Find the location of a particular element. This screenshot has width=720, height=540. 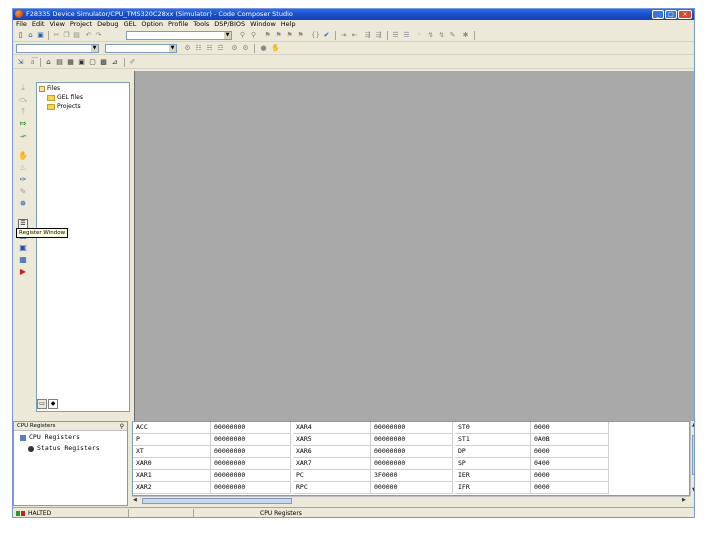

register-name: IFR is located at coordinates (493, 488).